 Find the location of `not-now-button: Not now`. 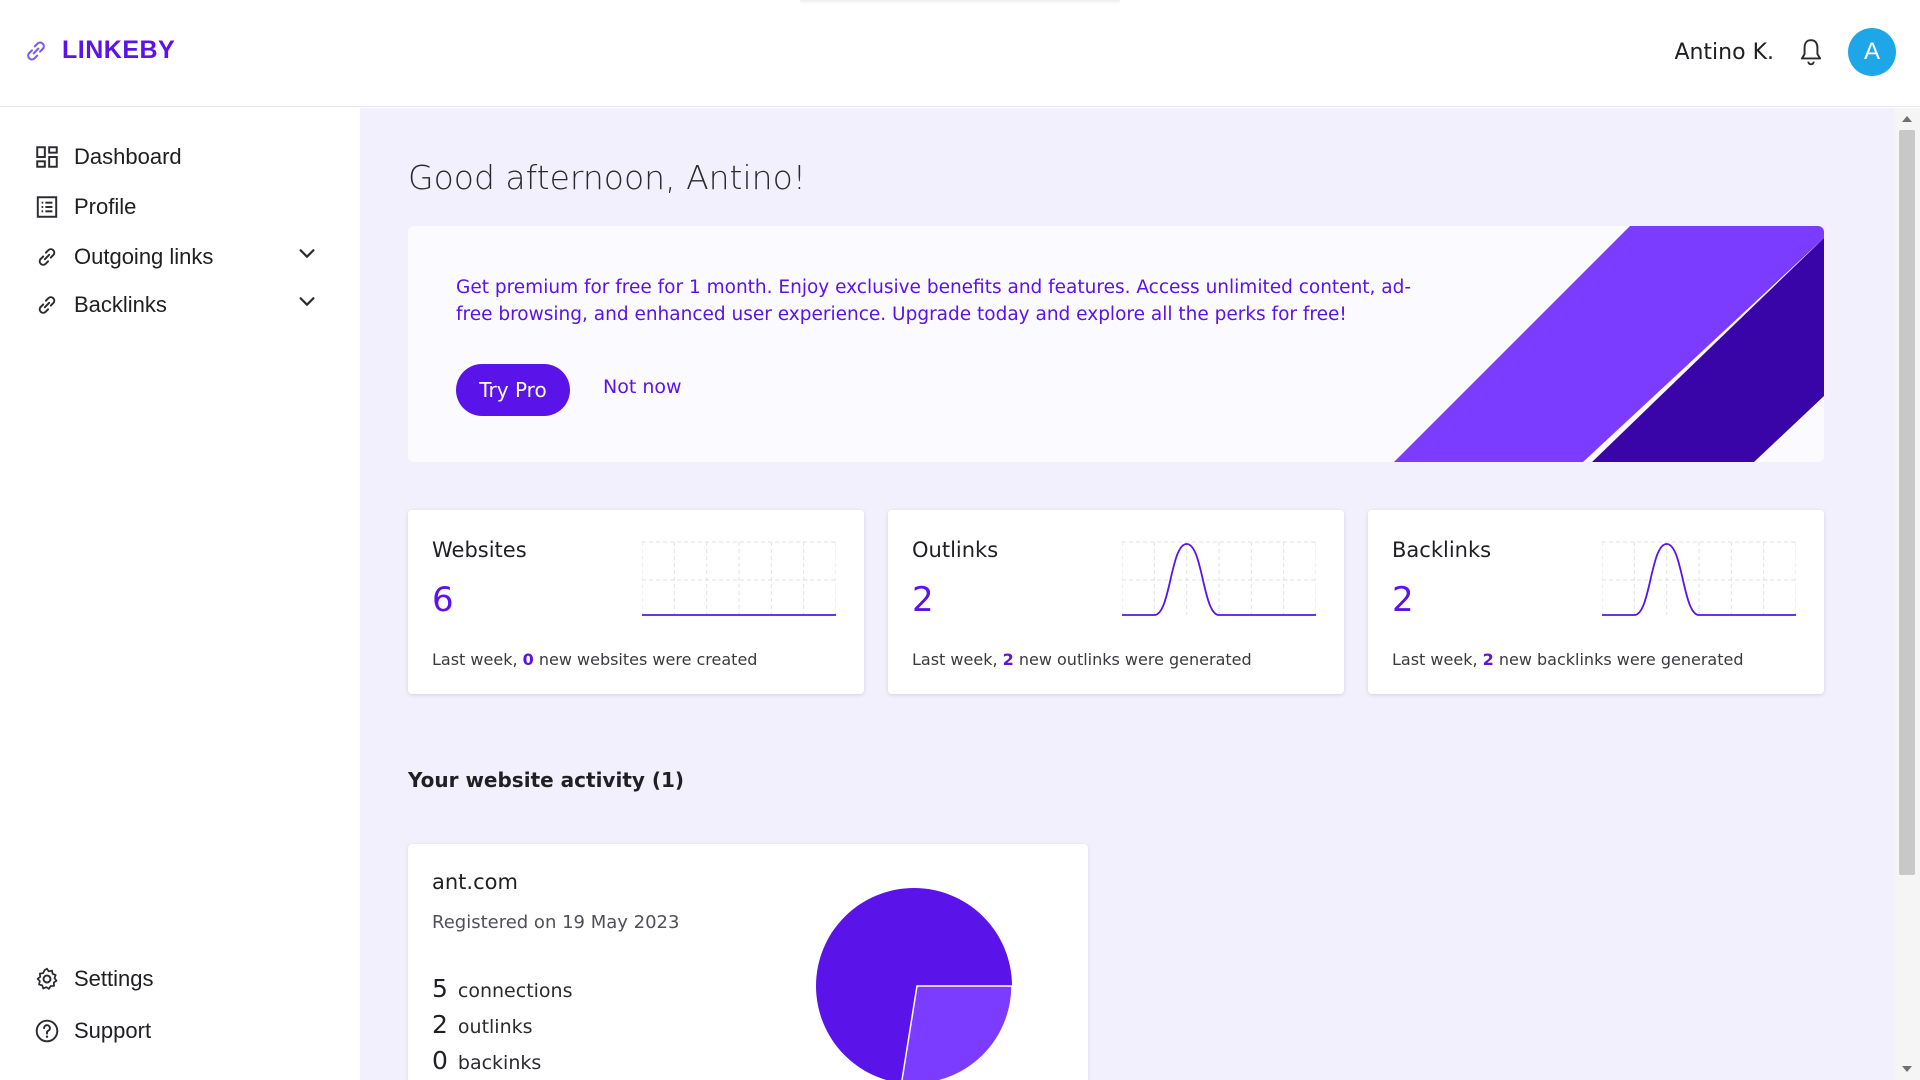

not-now-button: Not now is located at coordinates (642, 387).